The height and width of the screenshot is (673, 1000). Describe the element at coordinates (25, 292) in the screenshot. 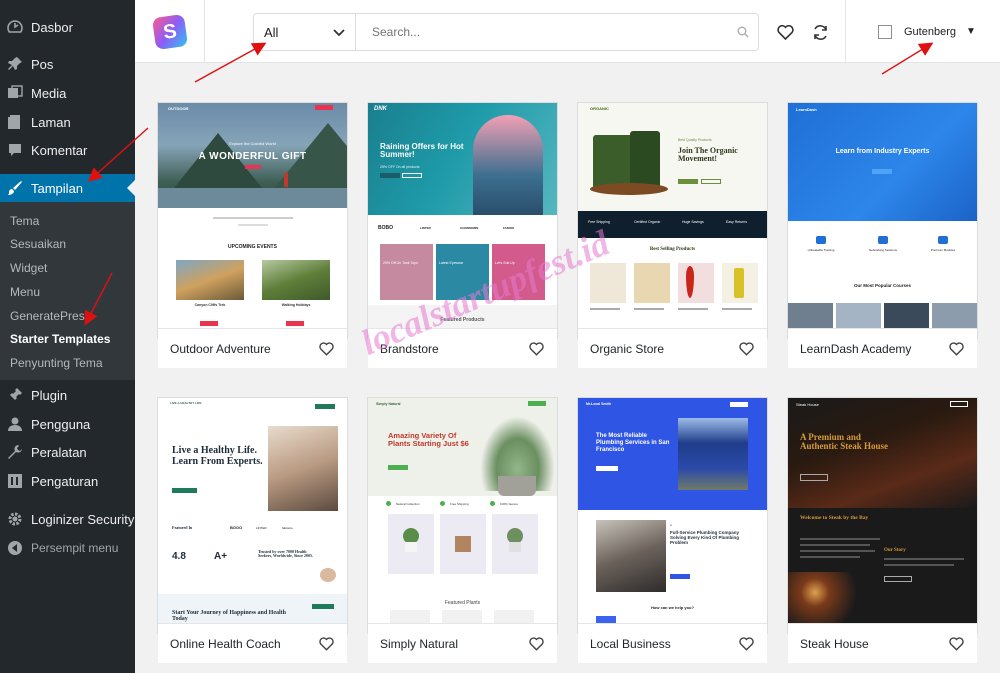

I see `submenu-item-menus: Menu` at that location.